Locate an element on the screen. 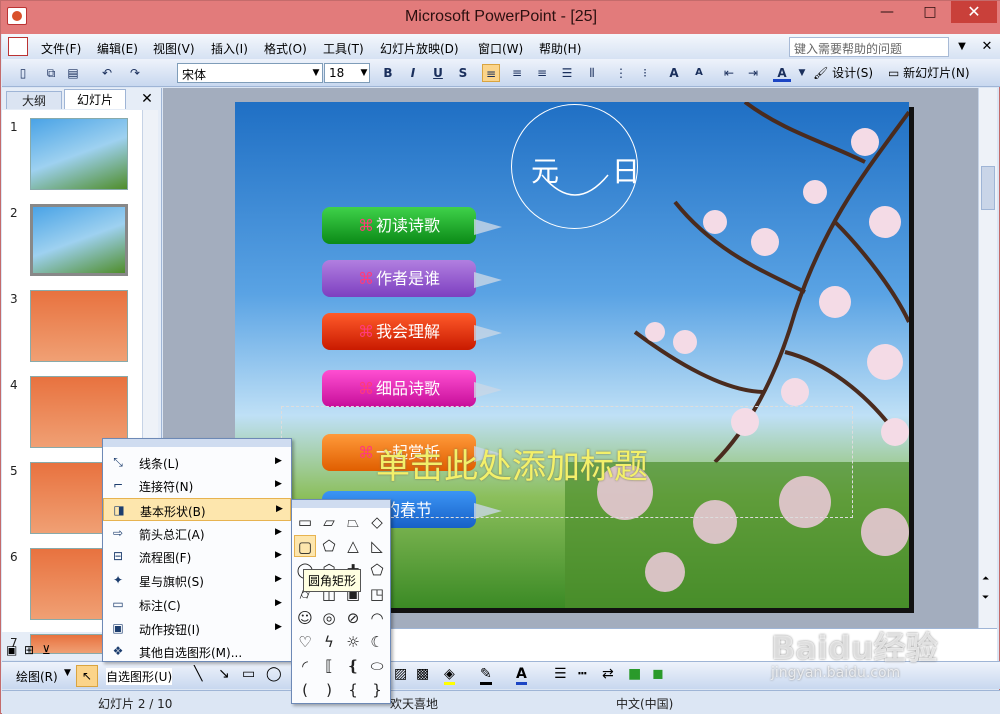 The width and height of the screenshot is (1000, 714). normal-view-icon: ▣ is located at coordinates (11, 650).